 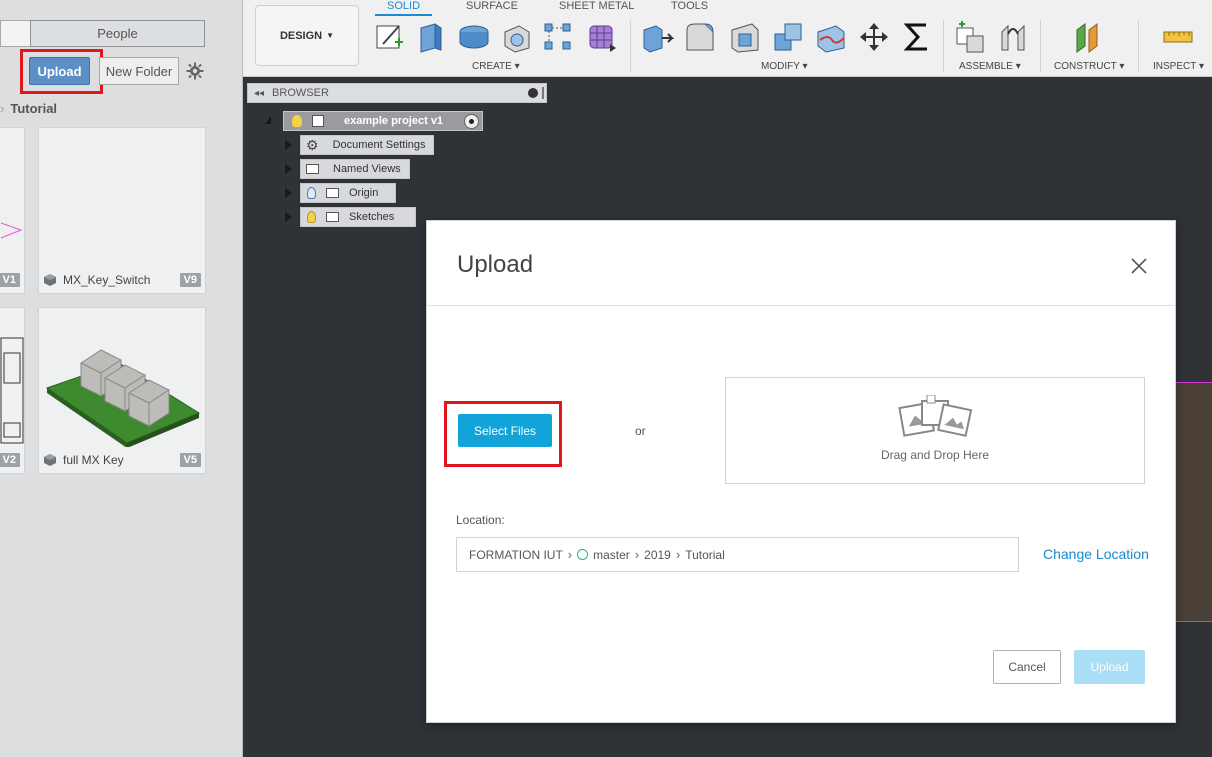 I want to click on location-label: Location:, so click(x=480, y=520).